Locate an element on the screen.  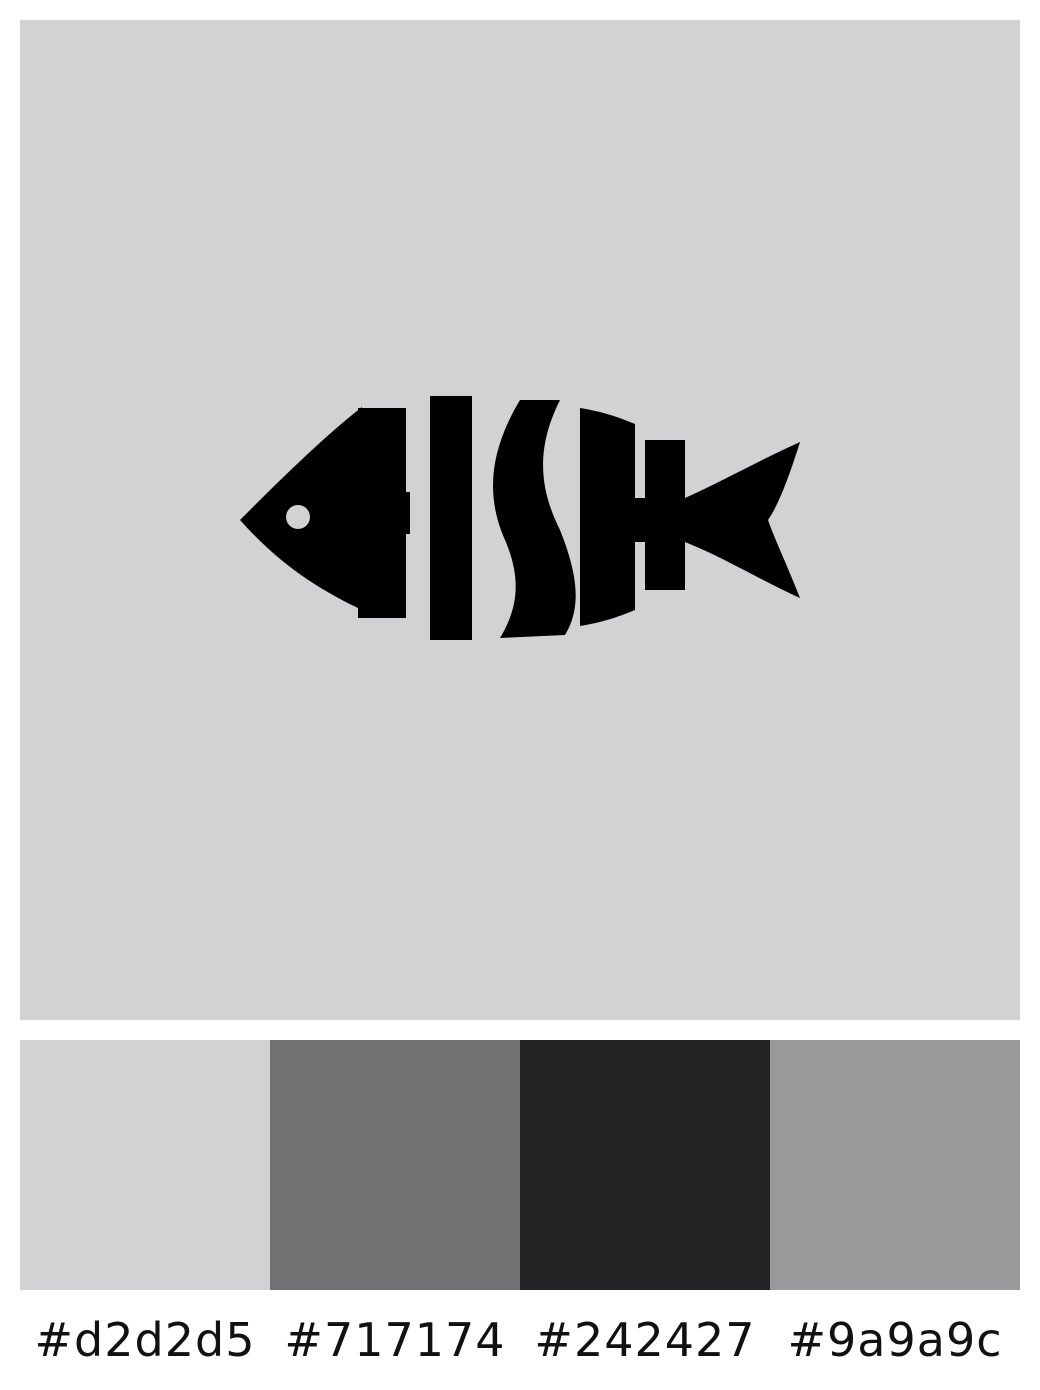
swatch-label-1: #d2d2d5 is located at coordinates (145, 1340).